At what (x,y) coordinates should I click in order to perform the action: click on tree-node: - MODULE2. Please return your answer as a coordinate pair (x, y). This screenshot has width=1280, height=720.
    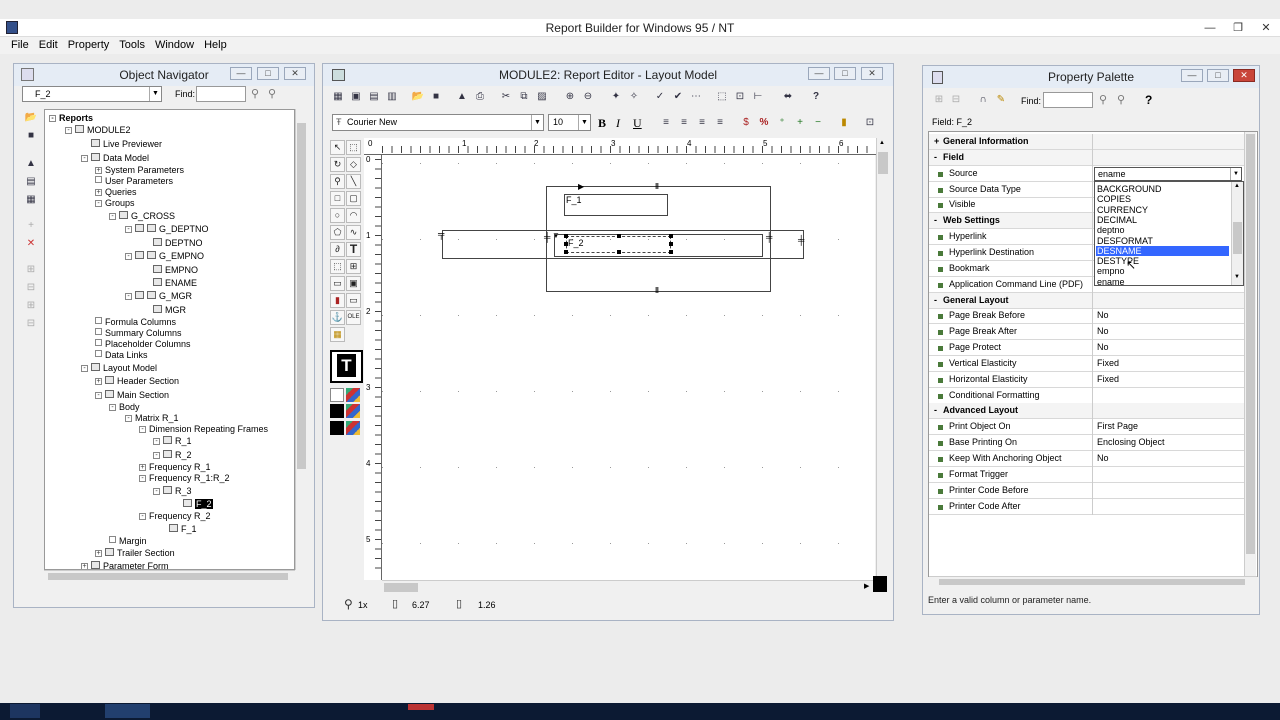
    Looking at the image, I should click on (98, 130).